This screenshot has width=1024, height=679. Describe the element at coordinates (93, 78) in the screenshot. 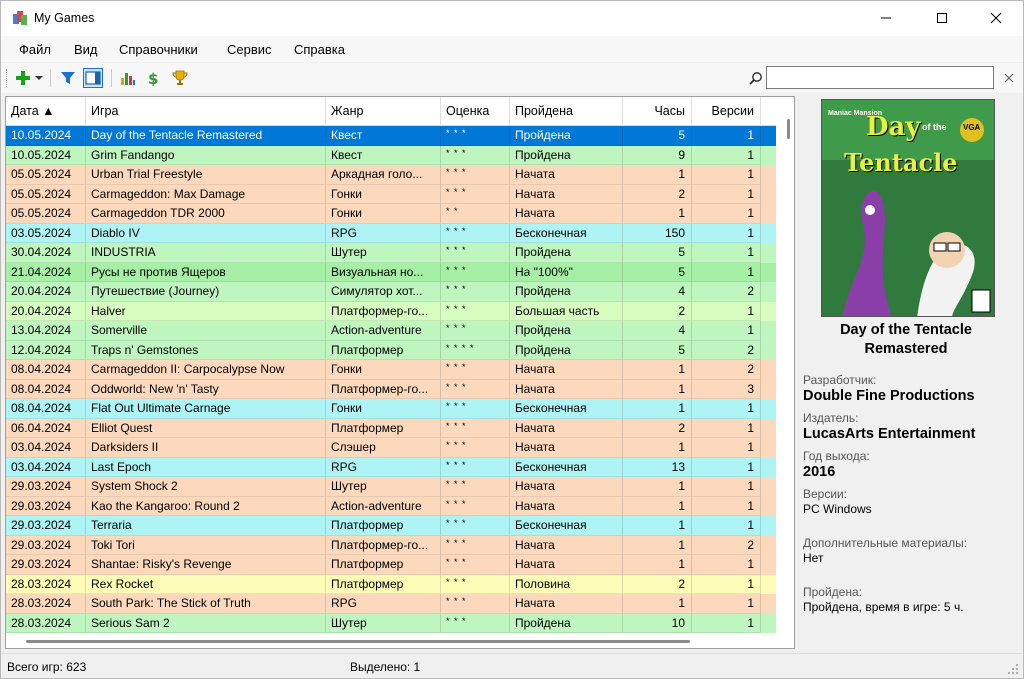

I see `details-panel-toggle` at that location.